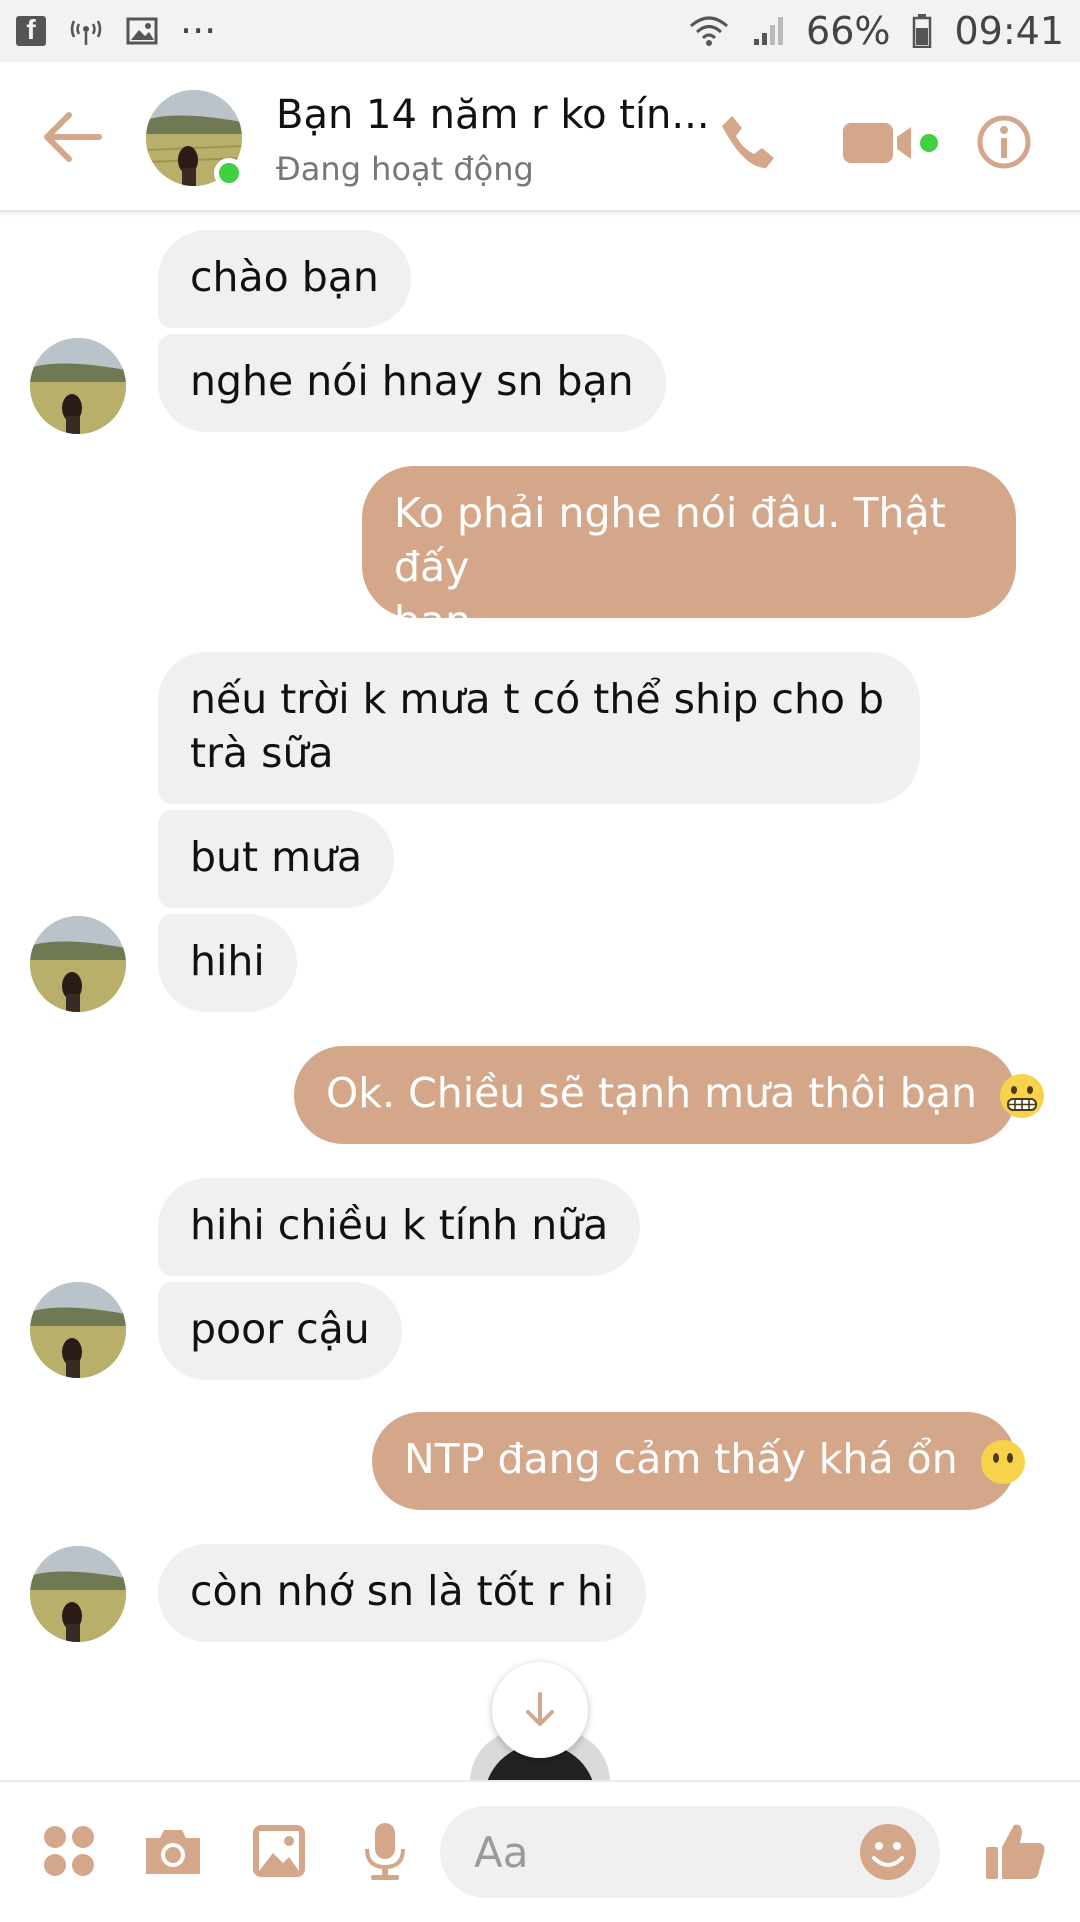 This screenshot has width=1080, height=1922. I want to click on facebook-icon: f, so click(31, 30).